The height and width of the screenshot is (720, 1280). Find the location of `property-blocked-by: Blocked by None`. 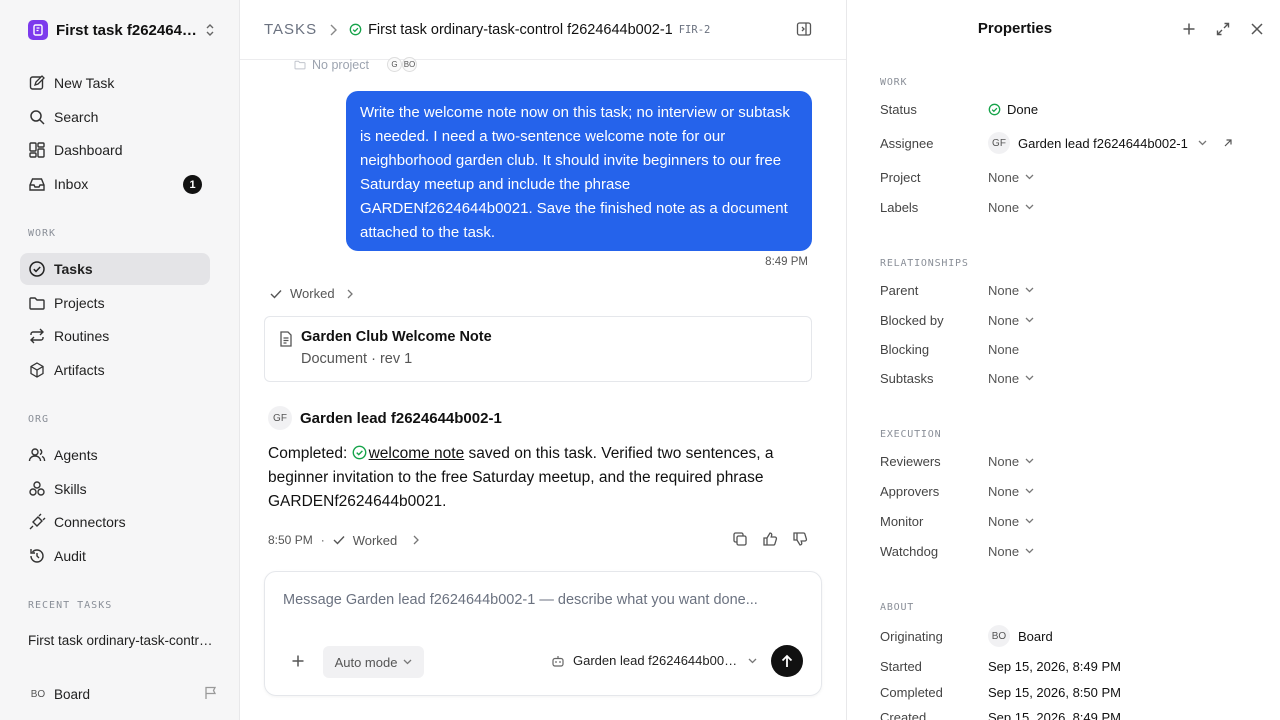

property-blocked-by: Blocked by None is located at coordinates (1075, 320).